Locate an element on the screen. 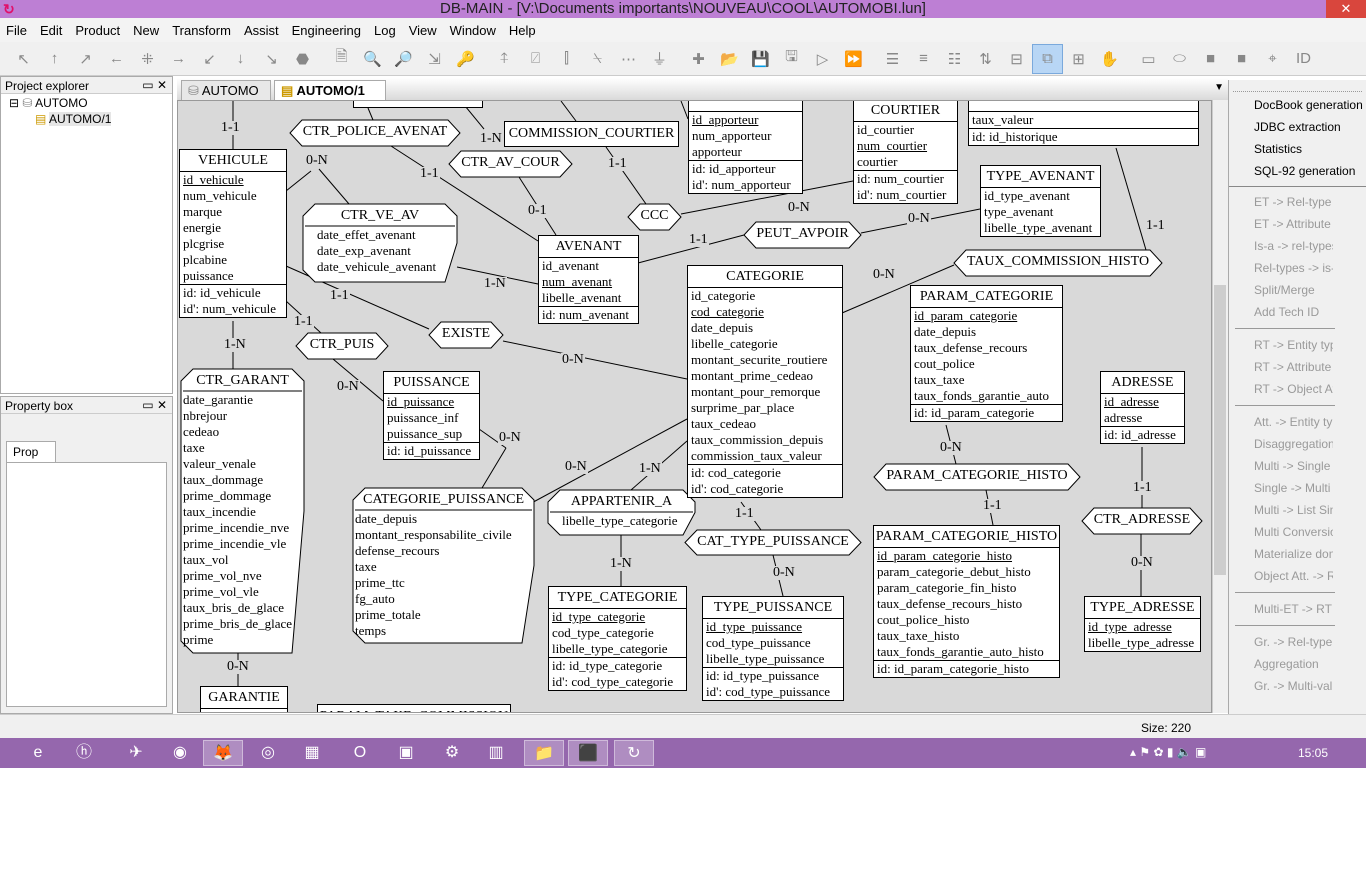  transform-split-merge: Split/Merge is located at coordinates (1281, 290).